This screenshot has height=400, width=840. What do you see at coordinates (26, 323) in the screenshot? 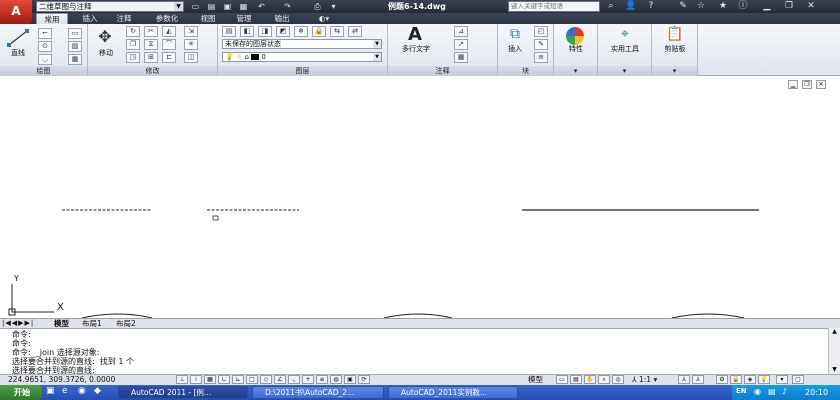
I see `layout-nav-arrows: |◀◀▶▶|` at bounding box center [26, 323].